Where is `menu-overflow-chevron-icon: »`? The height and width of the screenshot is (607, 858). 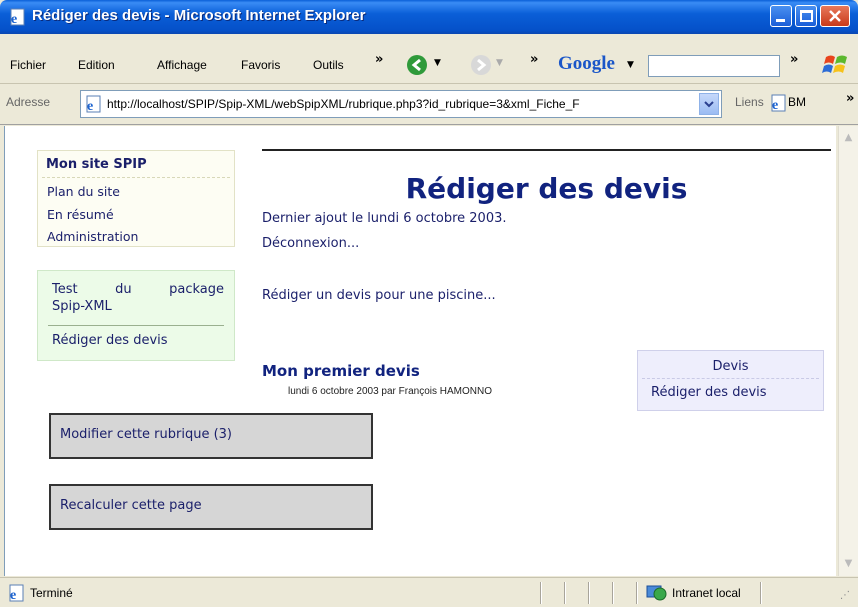
menu-overflow-chevron-icon: » is located at coordinates (379, 59).